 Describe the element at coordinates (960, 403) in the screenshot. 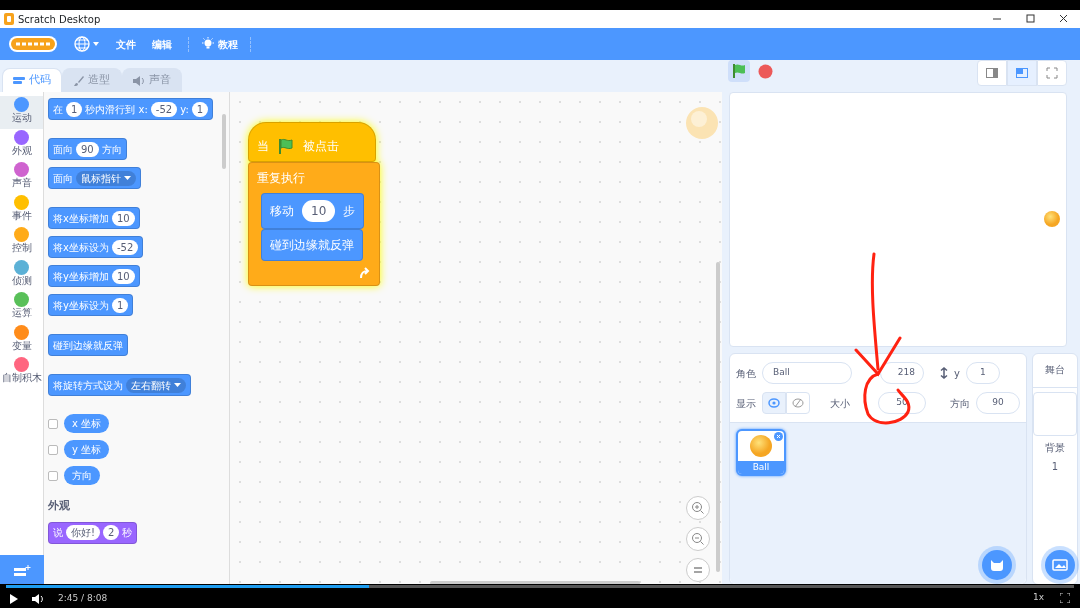

I see `field-label: 方向` at that location.